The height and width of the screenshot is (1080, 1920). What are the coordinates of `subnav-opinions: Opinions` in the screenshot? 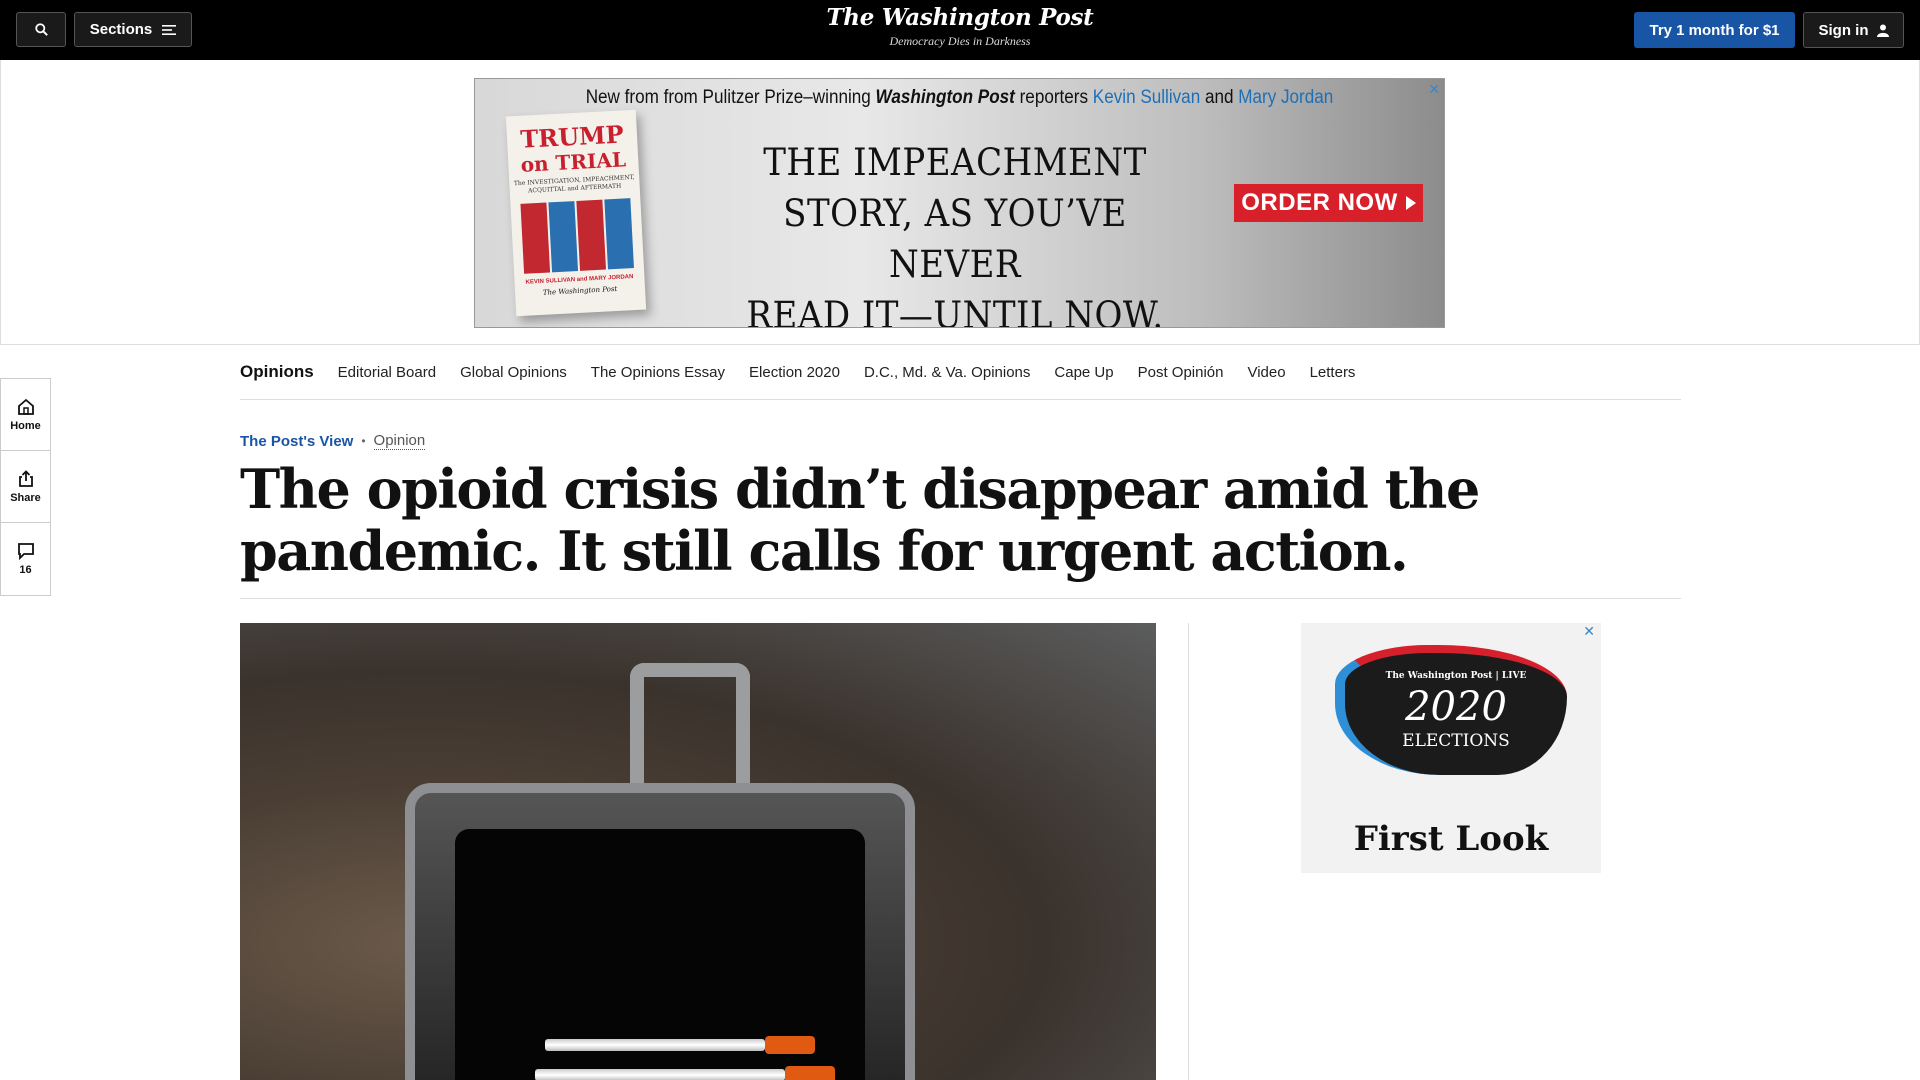 It's located at (277, 372).